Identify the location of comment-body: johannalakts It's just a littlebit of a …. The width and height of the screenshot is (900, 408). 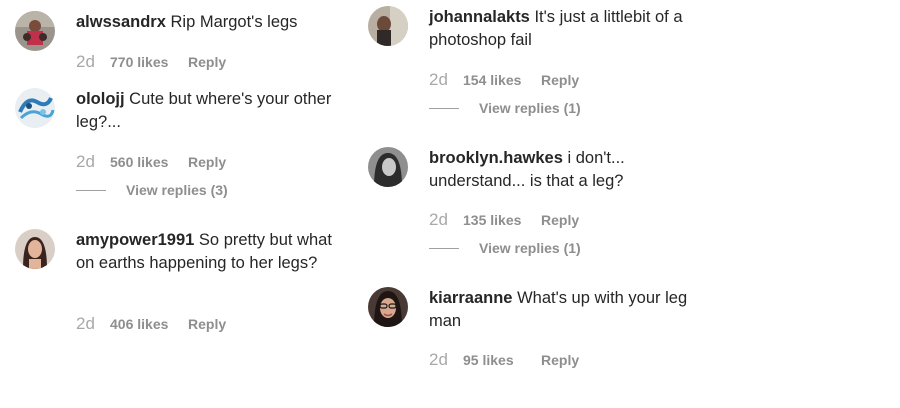
(564, 29).